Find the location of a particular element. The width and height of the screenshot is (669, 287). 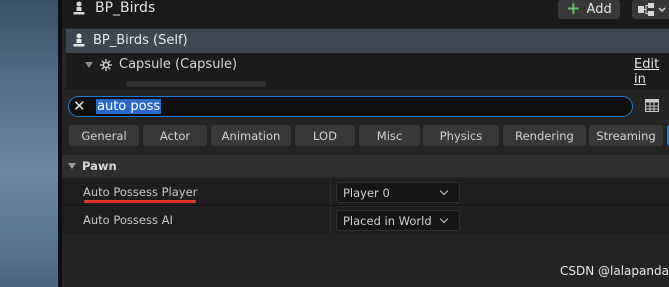

edit-in-link: Edit in is located at coordinates (651, 72).